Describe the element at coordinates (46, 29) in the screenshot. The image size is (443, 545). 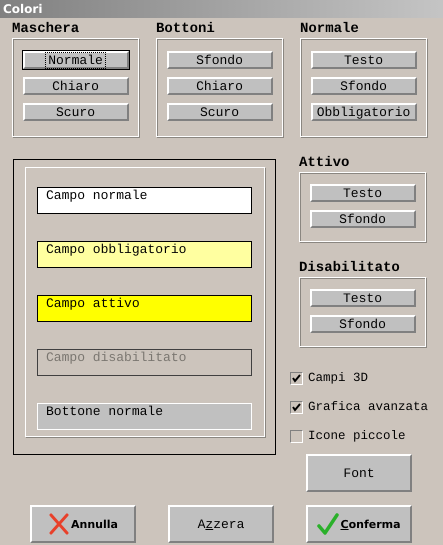
I see `group-heading: Maschera` at that location.